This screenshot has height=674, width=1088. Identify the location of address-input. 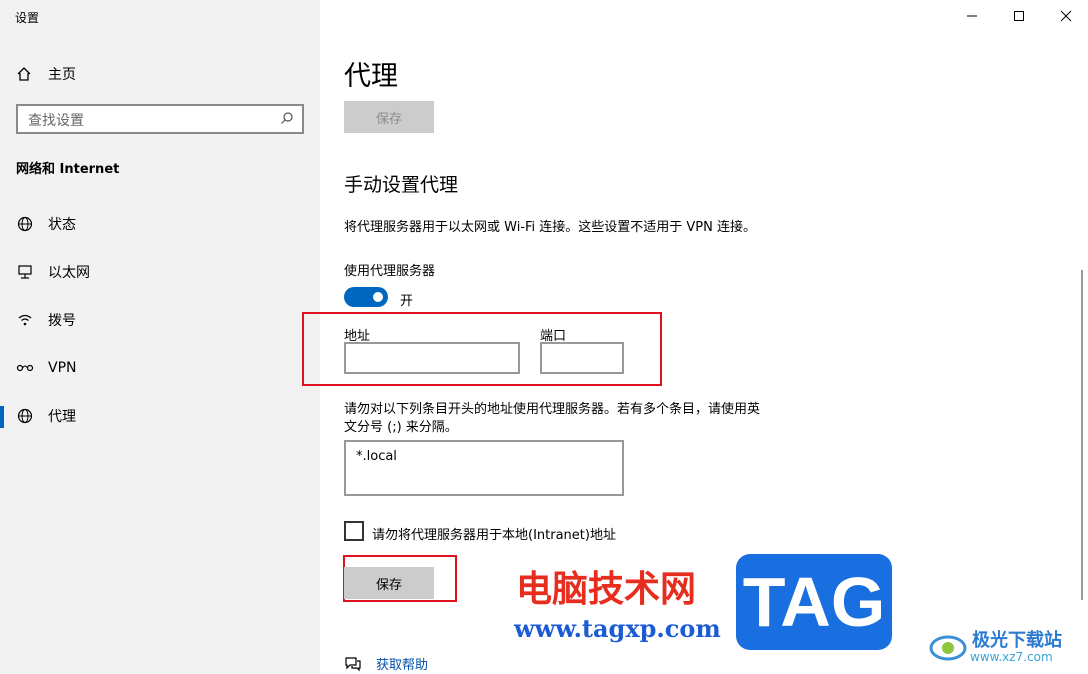
(432, 358).